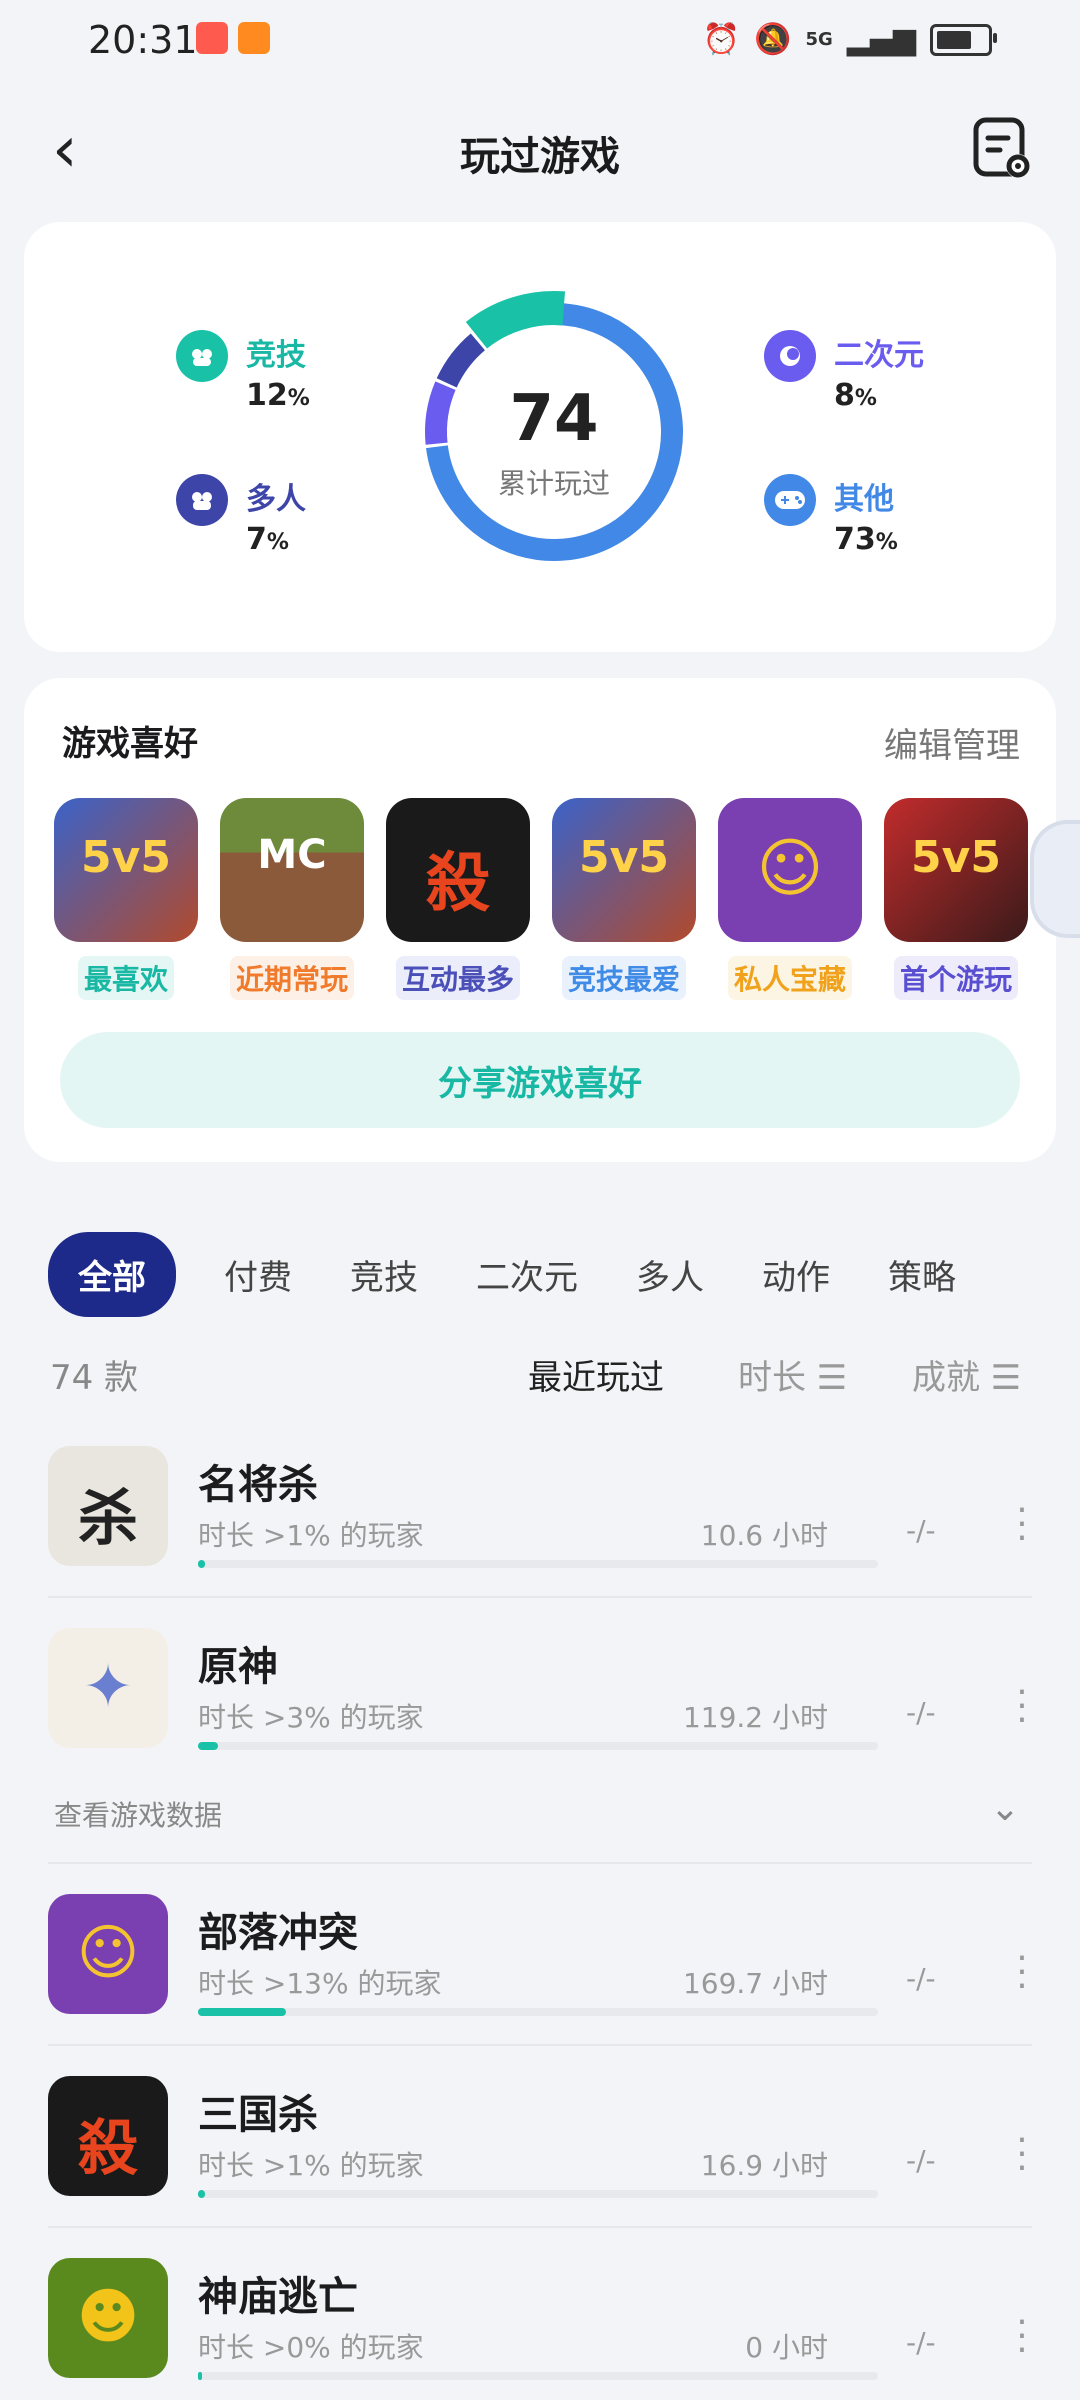  I want to click on playtime-hours: 16.9 小时, so click(764, 2165).